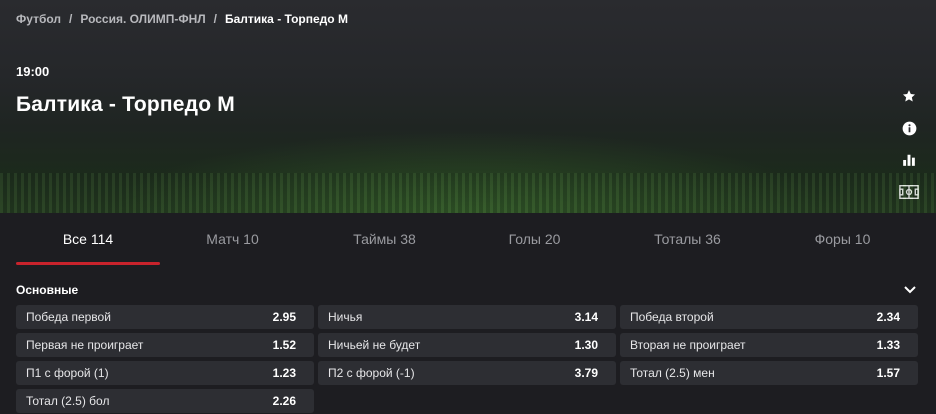  What do you see at coordinates (33, 71) in the screenshot?
I see `match-time: 19:00` at bounding box center [33, 71].